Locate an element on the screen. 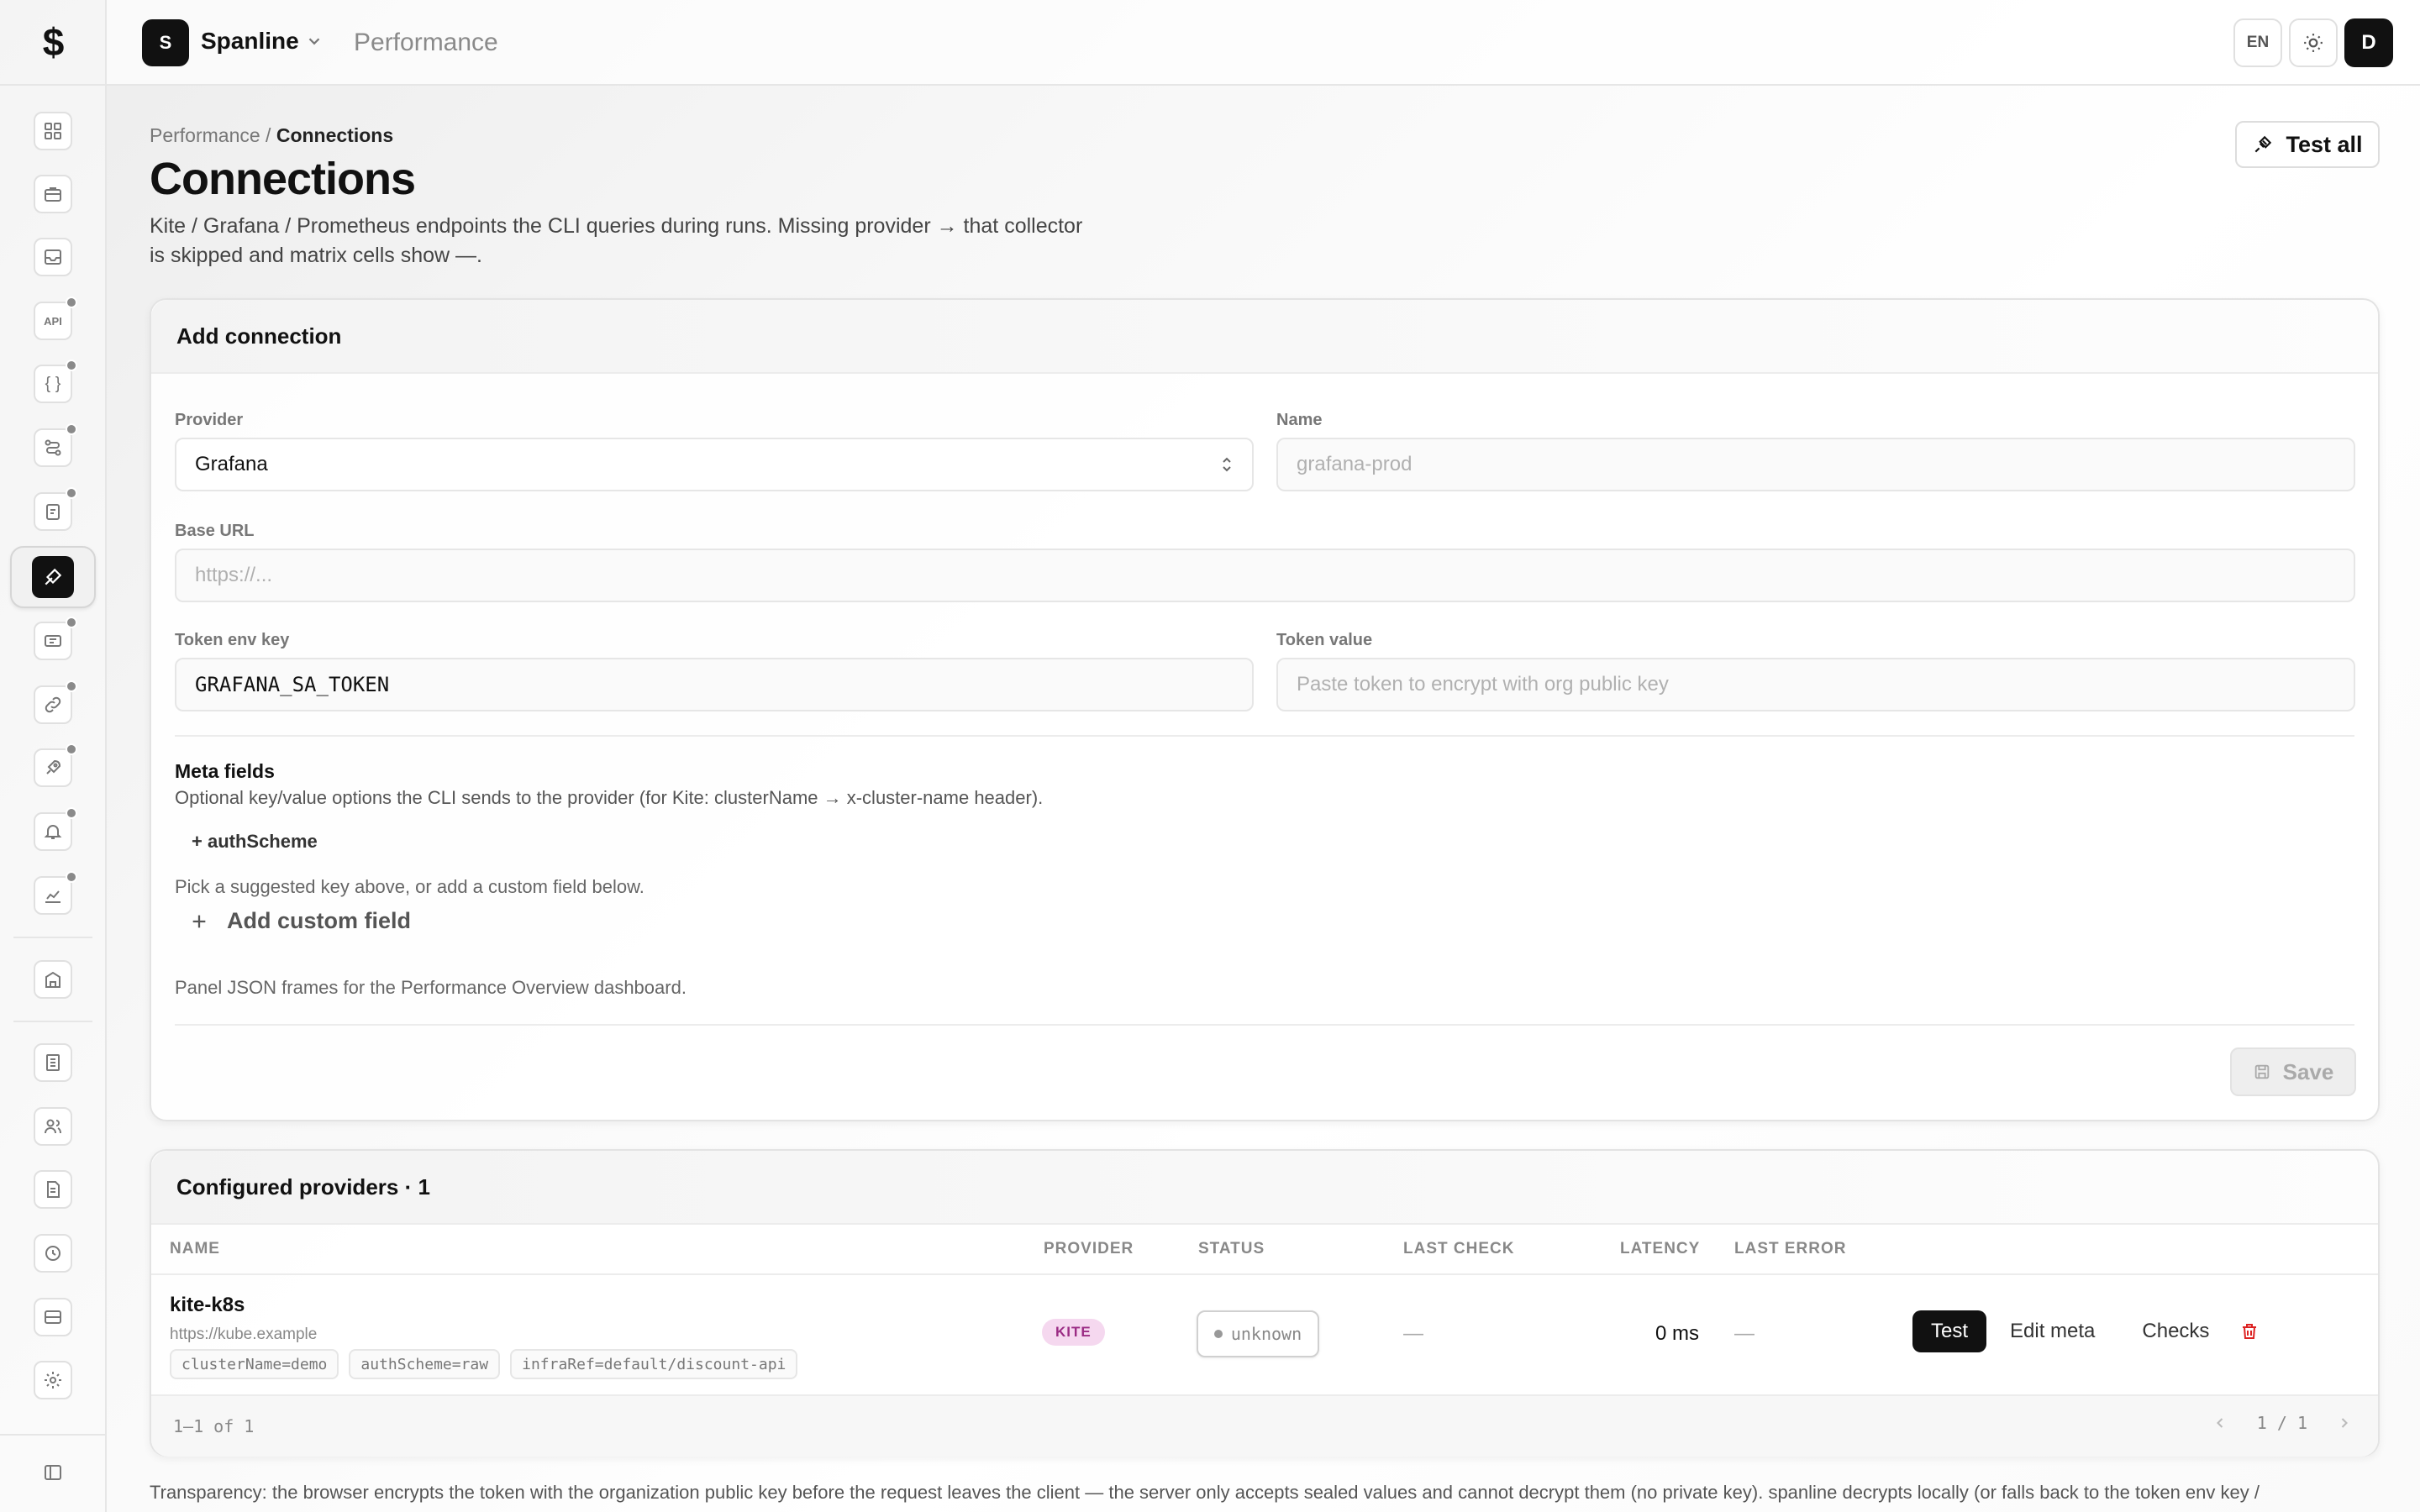 The height and width of the screenshot is (1512, 2420). plug-icon is located at coordinates (2264, 144).